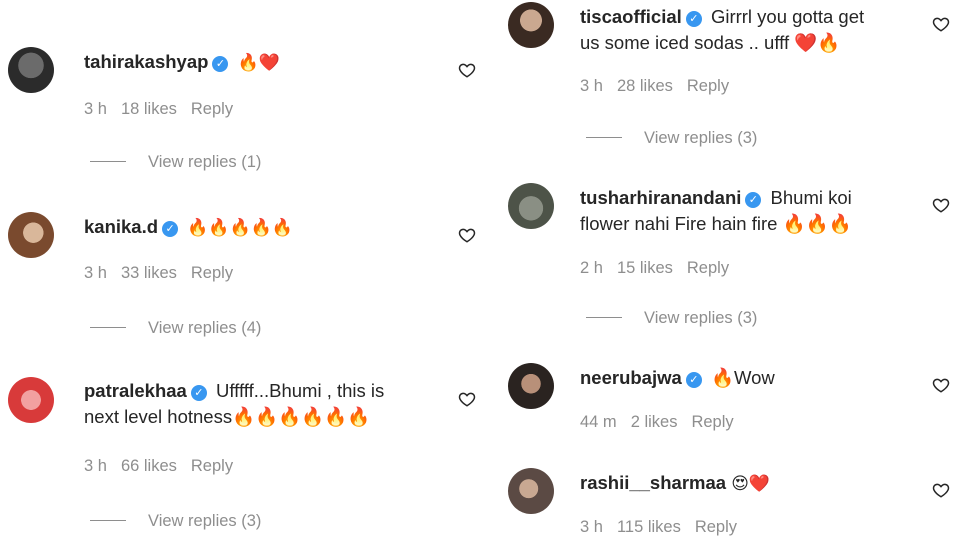 The image size is (960, 540). What do you see at coordinates (240, 228) in the screenshot?
I see `comment-text: 🔥🔥🔥🔥🔥` at bounding box center [240, 228].